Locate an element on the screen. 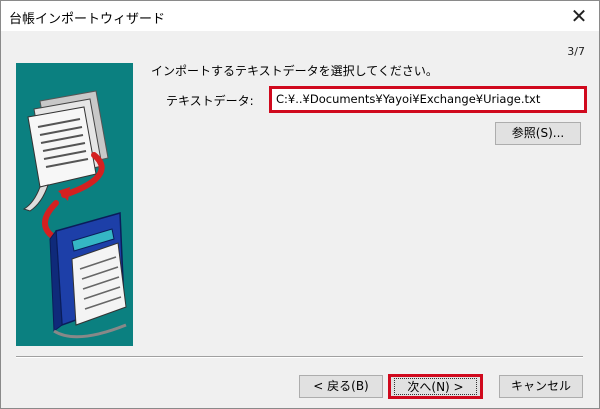  title-bar: 台帳インポートウィザード ✕ is located at coordinates (300, 16).